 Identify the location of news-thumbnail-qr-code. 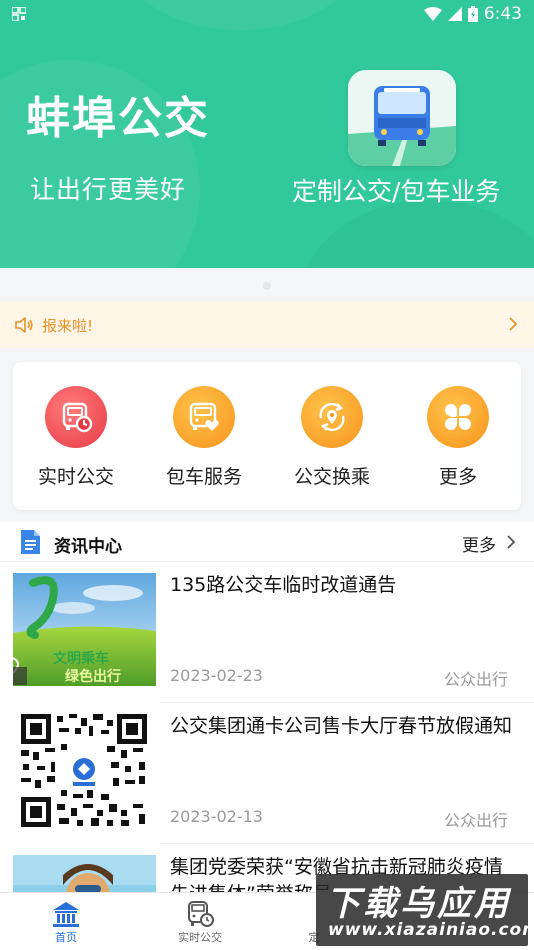
(84, 770).